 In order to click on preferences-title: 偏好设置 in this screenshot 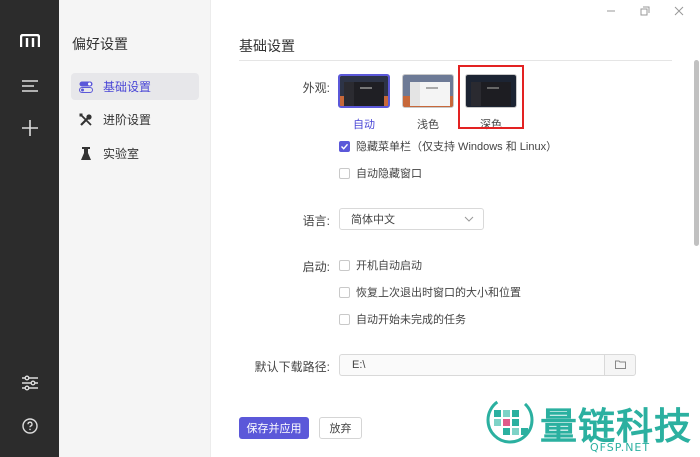, I will do `click(100, 44)`.